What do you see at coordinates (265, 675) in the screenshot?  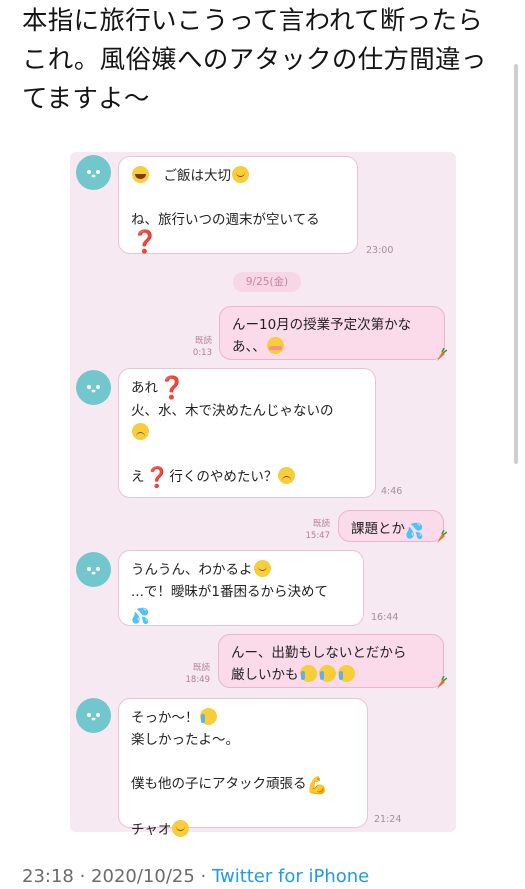 I see `message-text: 厳しいかも` at bounding box center [265, 675].